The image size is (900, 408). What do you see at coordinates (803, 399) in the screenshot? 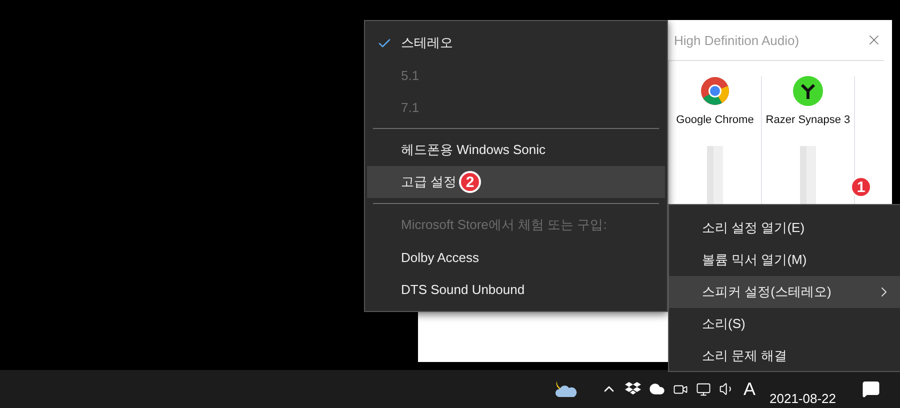
I see `clock-date: 2021-08-22` at bounding box center [803, 399].